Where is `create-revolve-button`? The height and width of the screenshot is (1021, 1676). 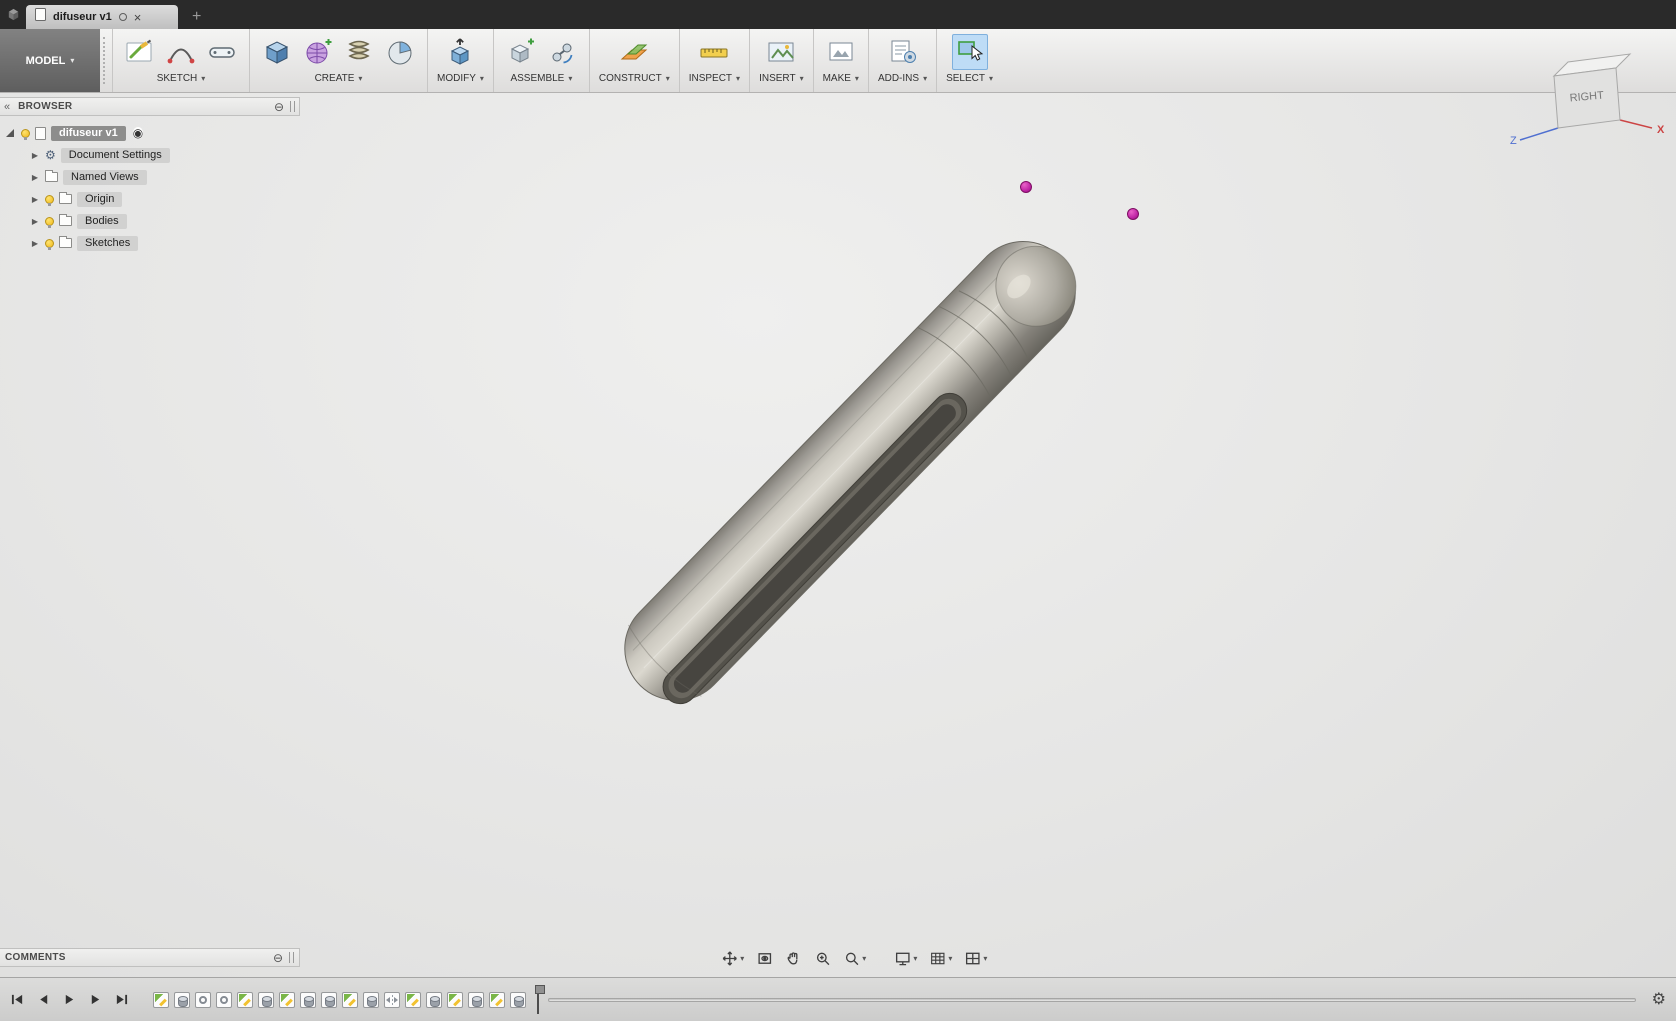 create-revolve-button is located at coordinates (400, 52).